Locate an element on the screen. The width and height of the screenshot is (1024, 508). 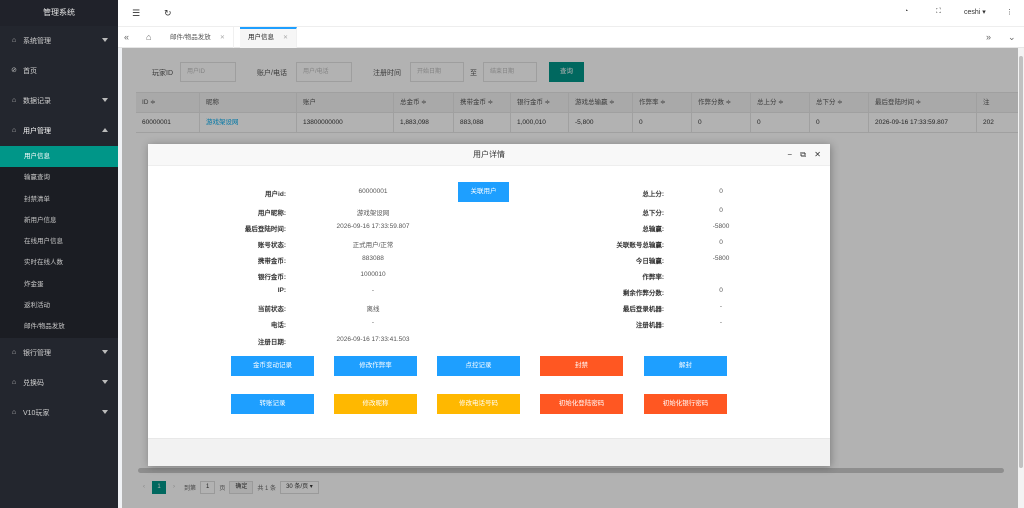
linked-winloss-label: 关联账号总输赢: is located at coordinates (640, 245).